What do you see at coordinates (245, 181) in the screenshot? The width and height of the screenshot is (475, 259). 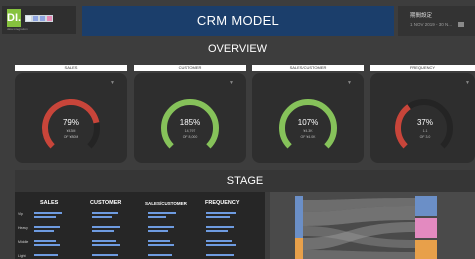 I see `stage-title: STAGE` at bounding box center [245, 181].